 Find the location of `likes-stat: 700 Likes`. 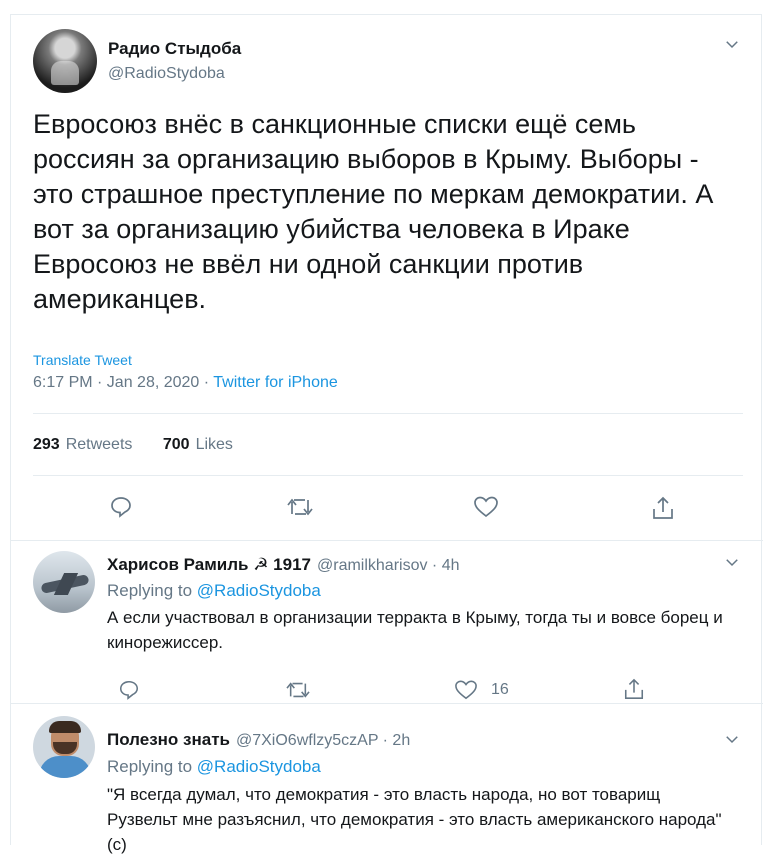

likes-stat: 700 Likes is located at coordinates (198, 444).